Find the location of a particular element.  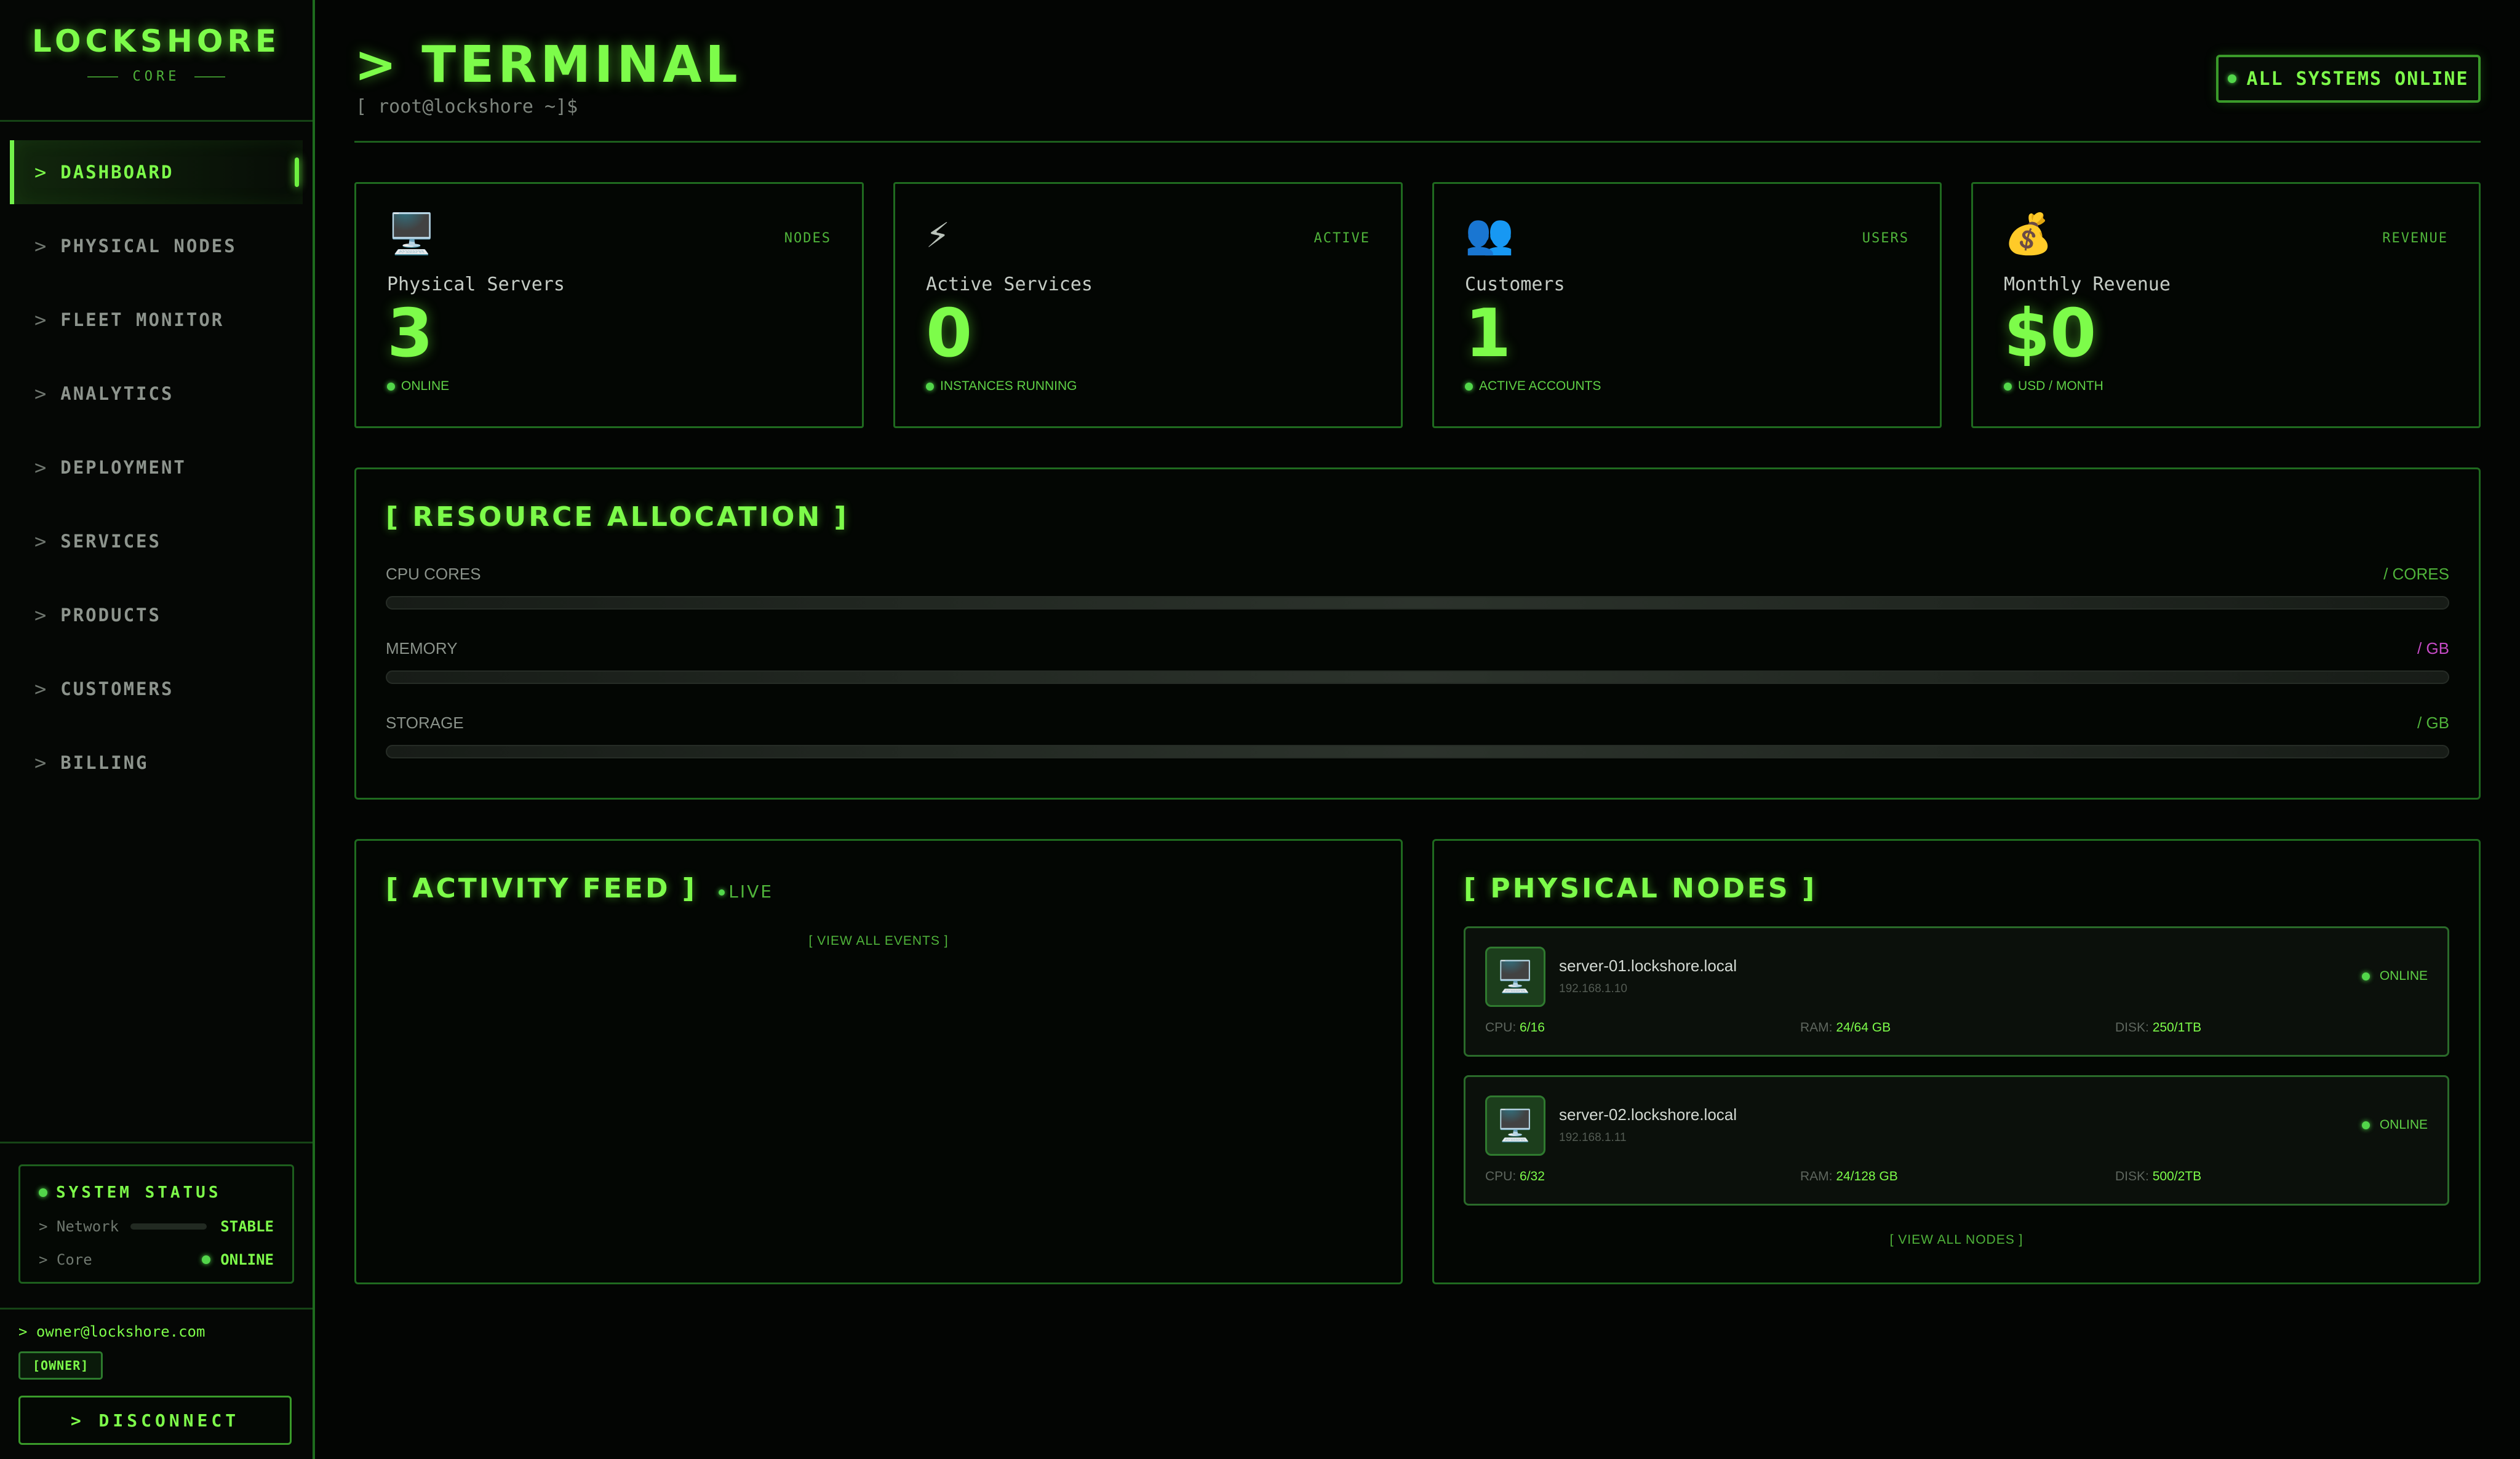

money-bag-icon: 💰 is located at coordinates (2028, 235).